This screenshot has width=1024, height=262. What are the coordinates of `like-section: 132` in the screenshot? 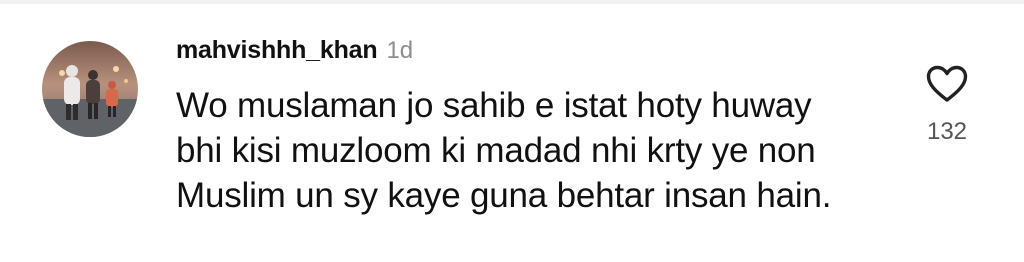 It's located at (947, 104).